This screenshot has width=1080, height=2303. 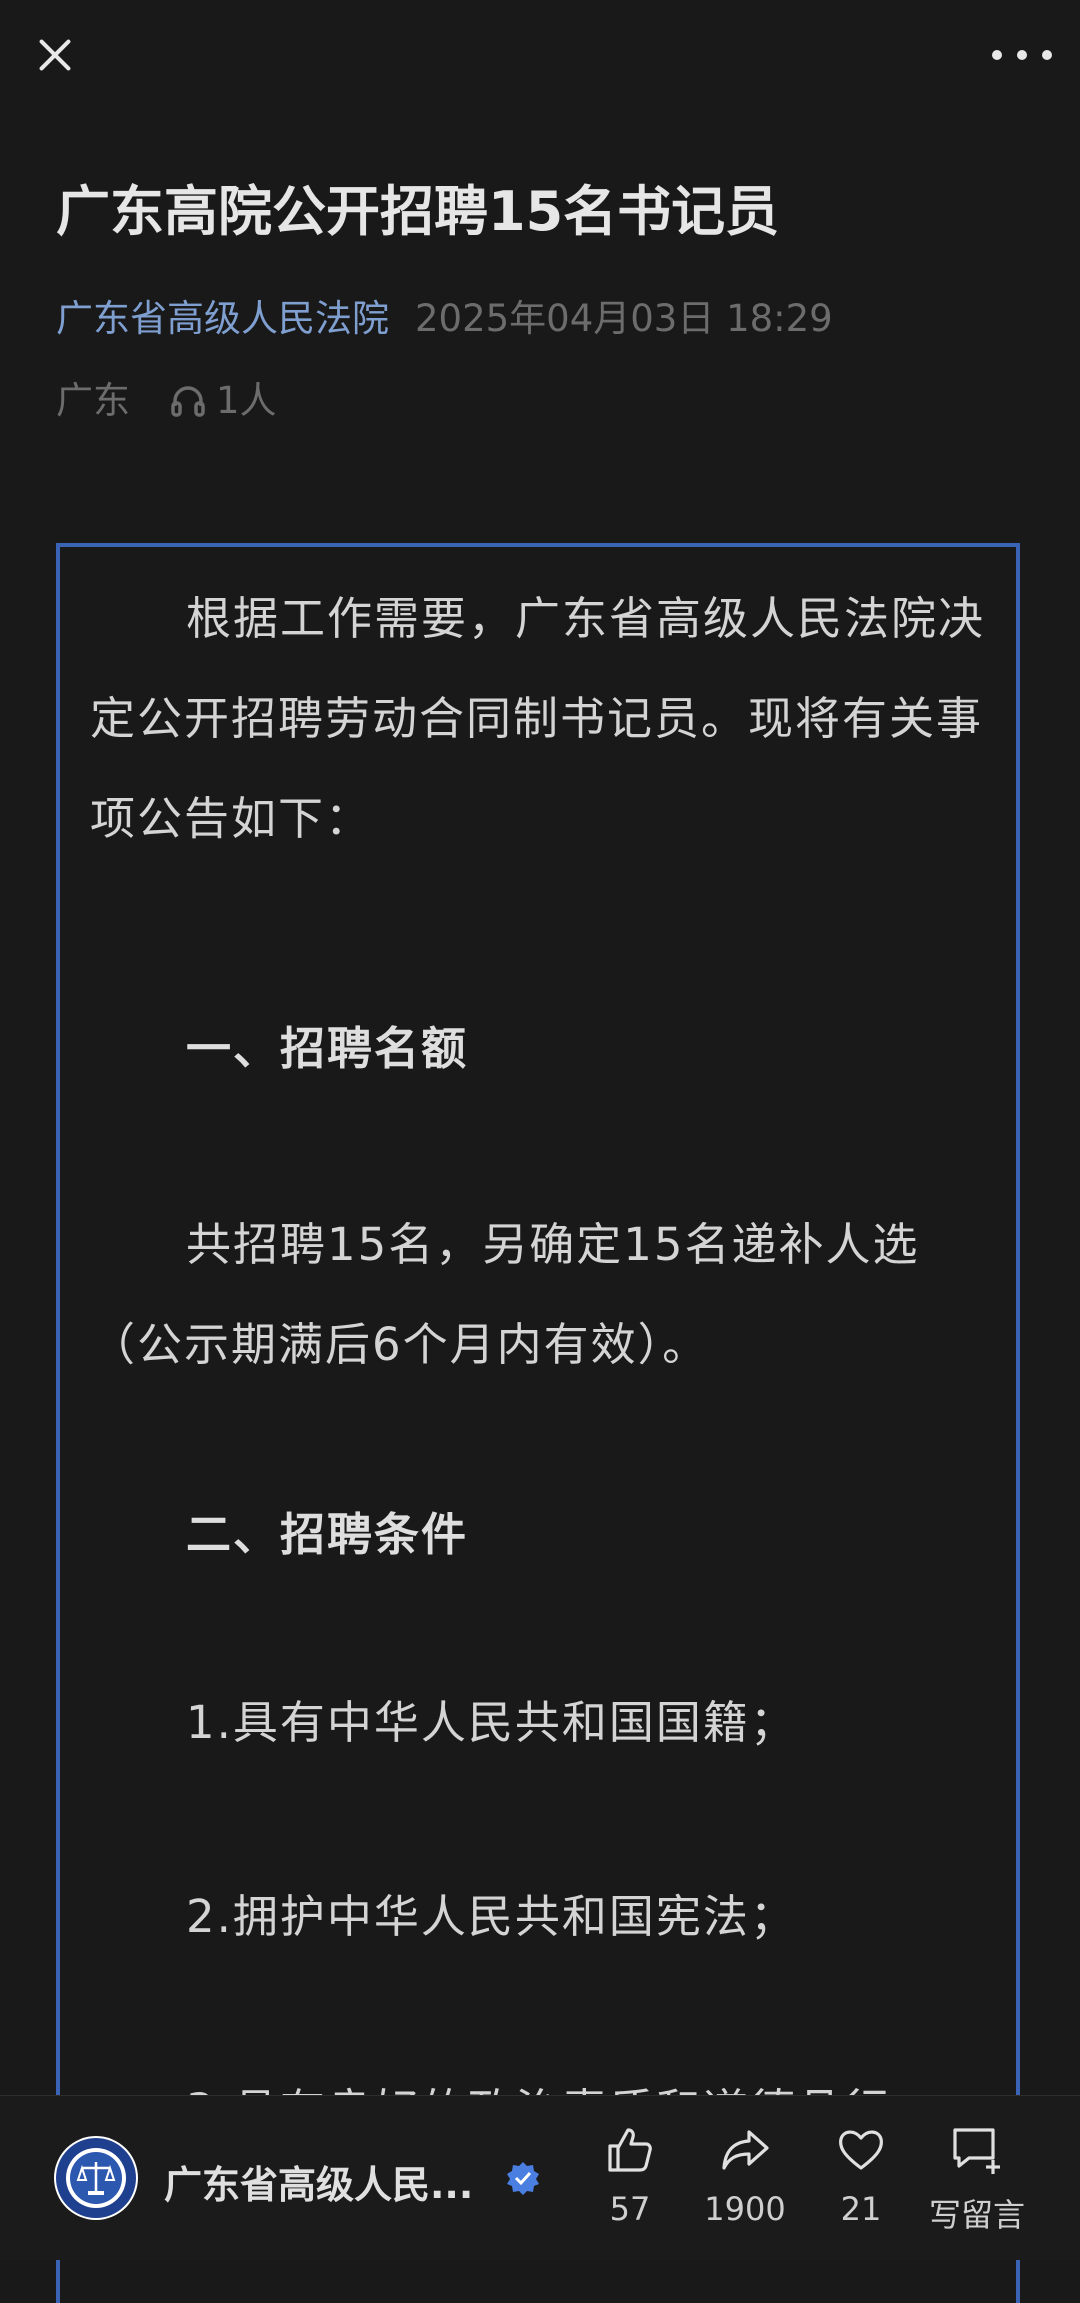 I want to click on region-label: 广东, so click(x=93, y=400).